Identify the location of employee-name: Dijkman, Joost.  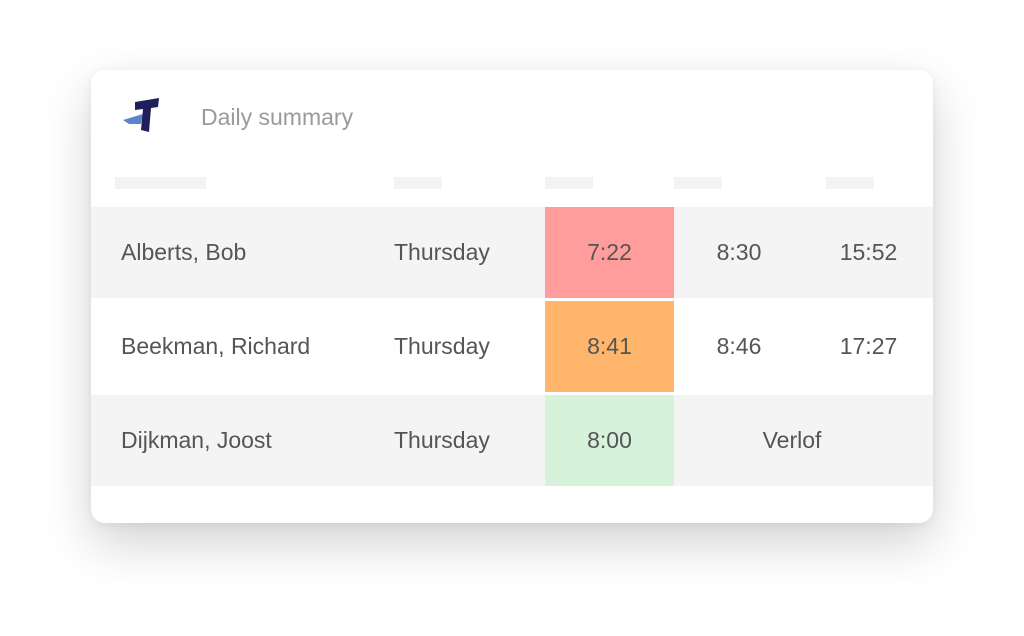
(196, 440).